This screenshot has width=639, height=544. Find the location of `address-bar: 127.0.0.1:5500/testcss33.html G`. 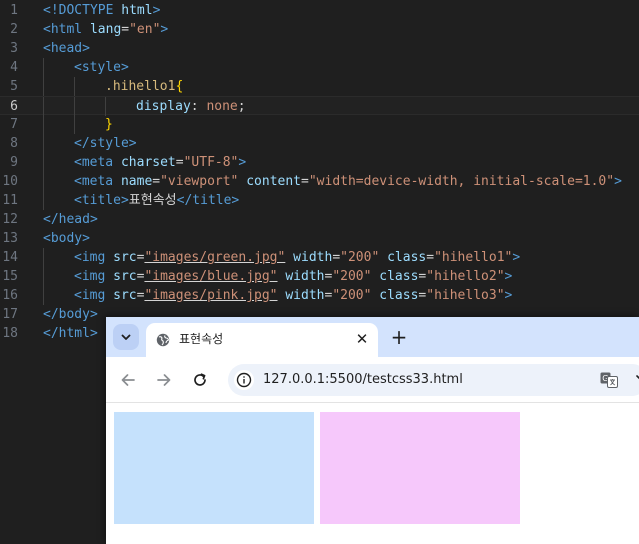

address-bar: 127.0.0.1:5500/testcss33.html G is located at coordinates (433, 380).